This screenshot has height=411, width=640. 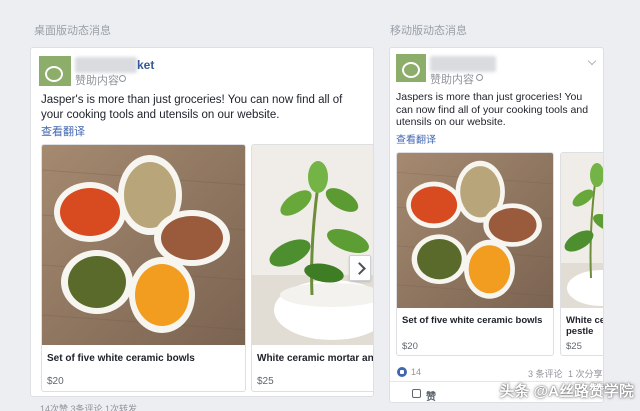 What do you see at coordinates (545, 373) in the screenshot?
I see `comments-count: 3 条评论` at bounding box center [545, 373].